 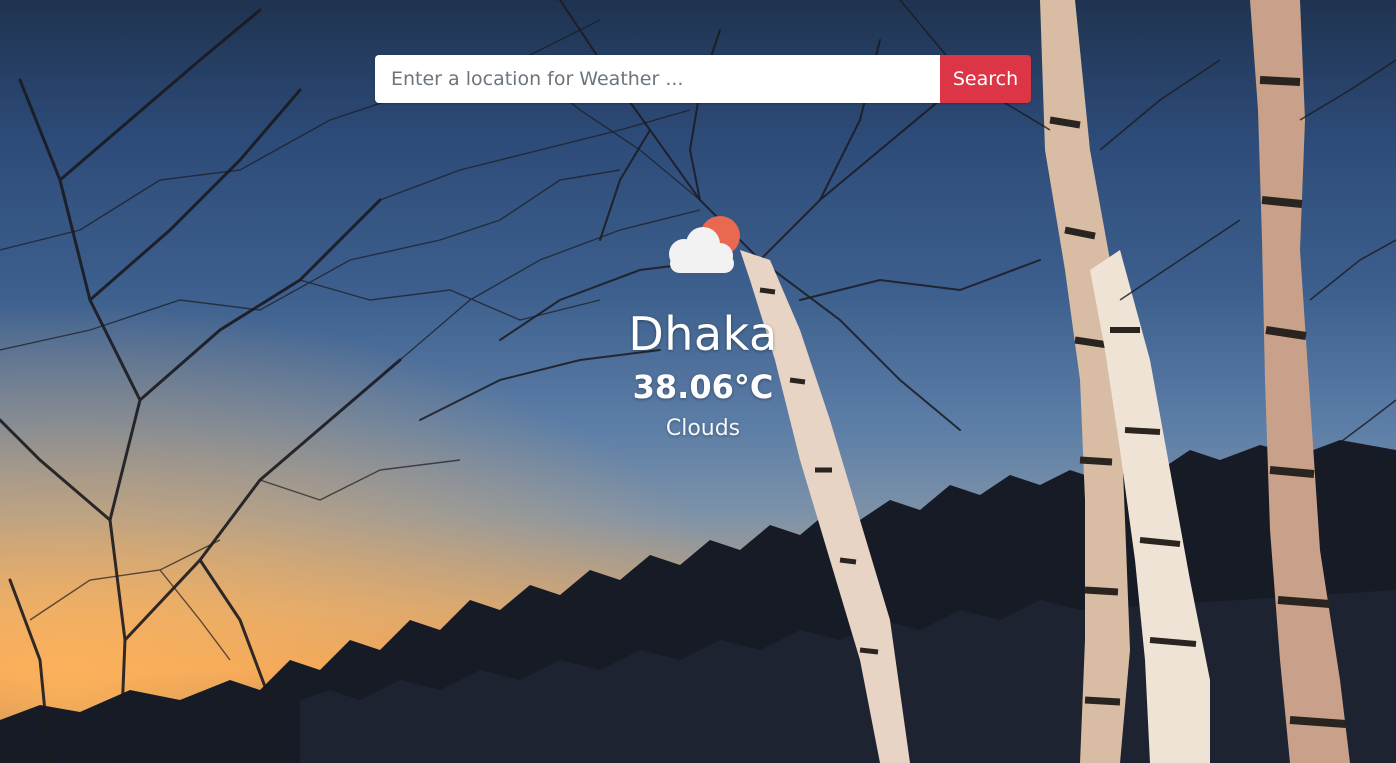 What do you see at coordinates (985, 79) in the screenshot?
I see `search-button: Search` at bounding box center [985, 79].